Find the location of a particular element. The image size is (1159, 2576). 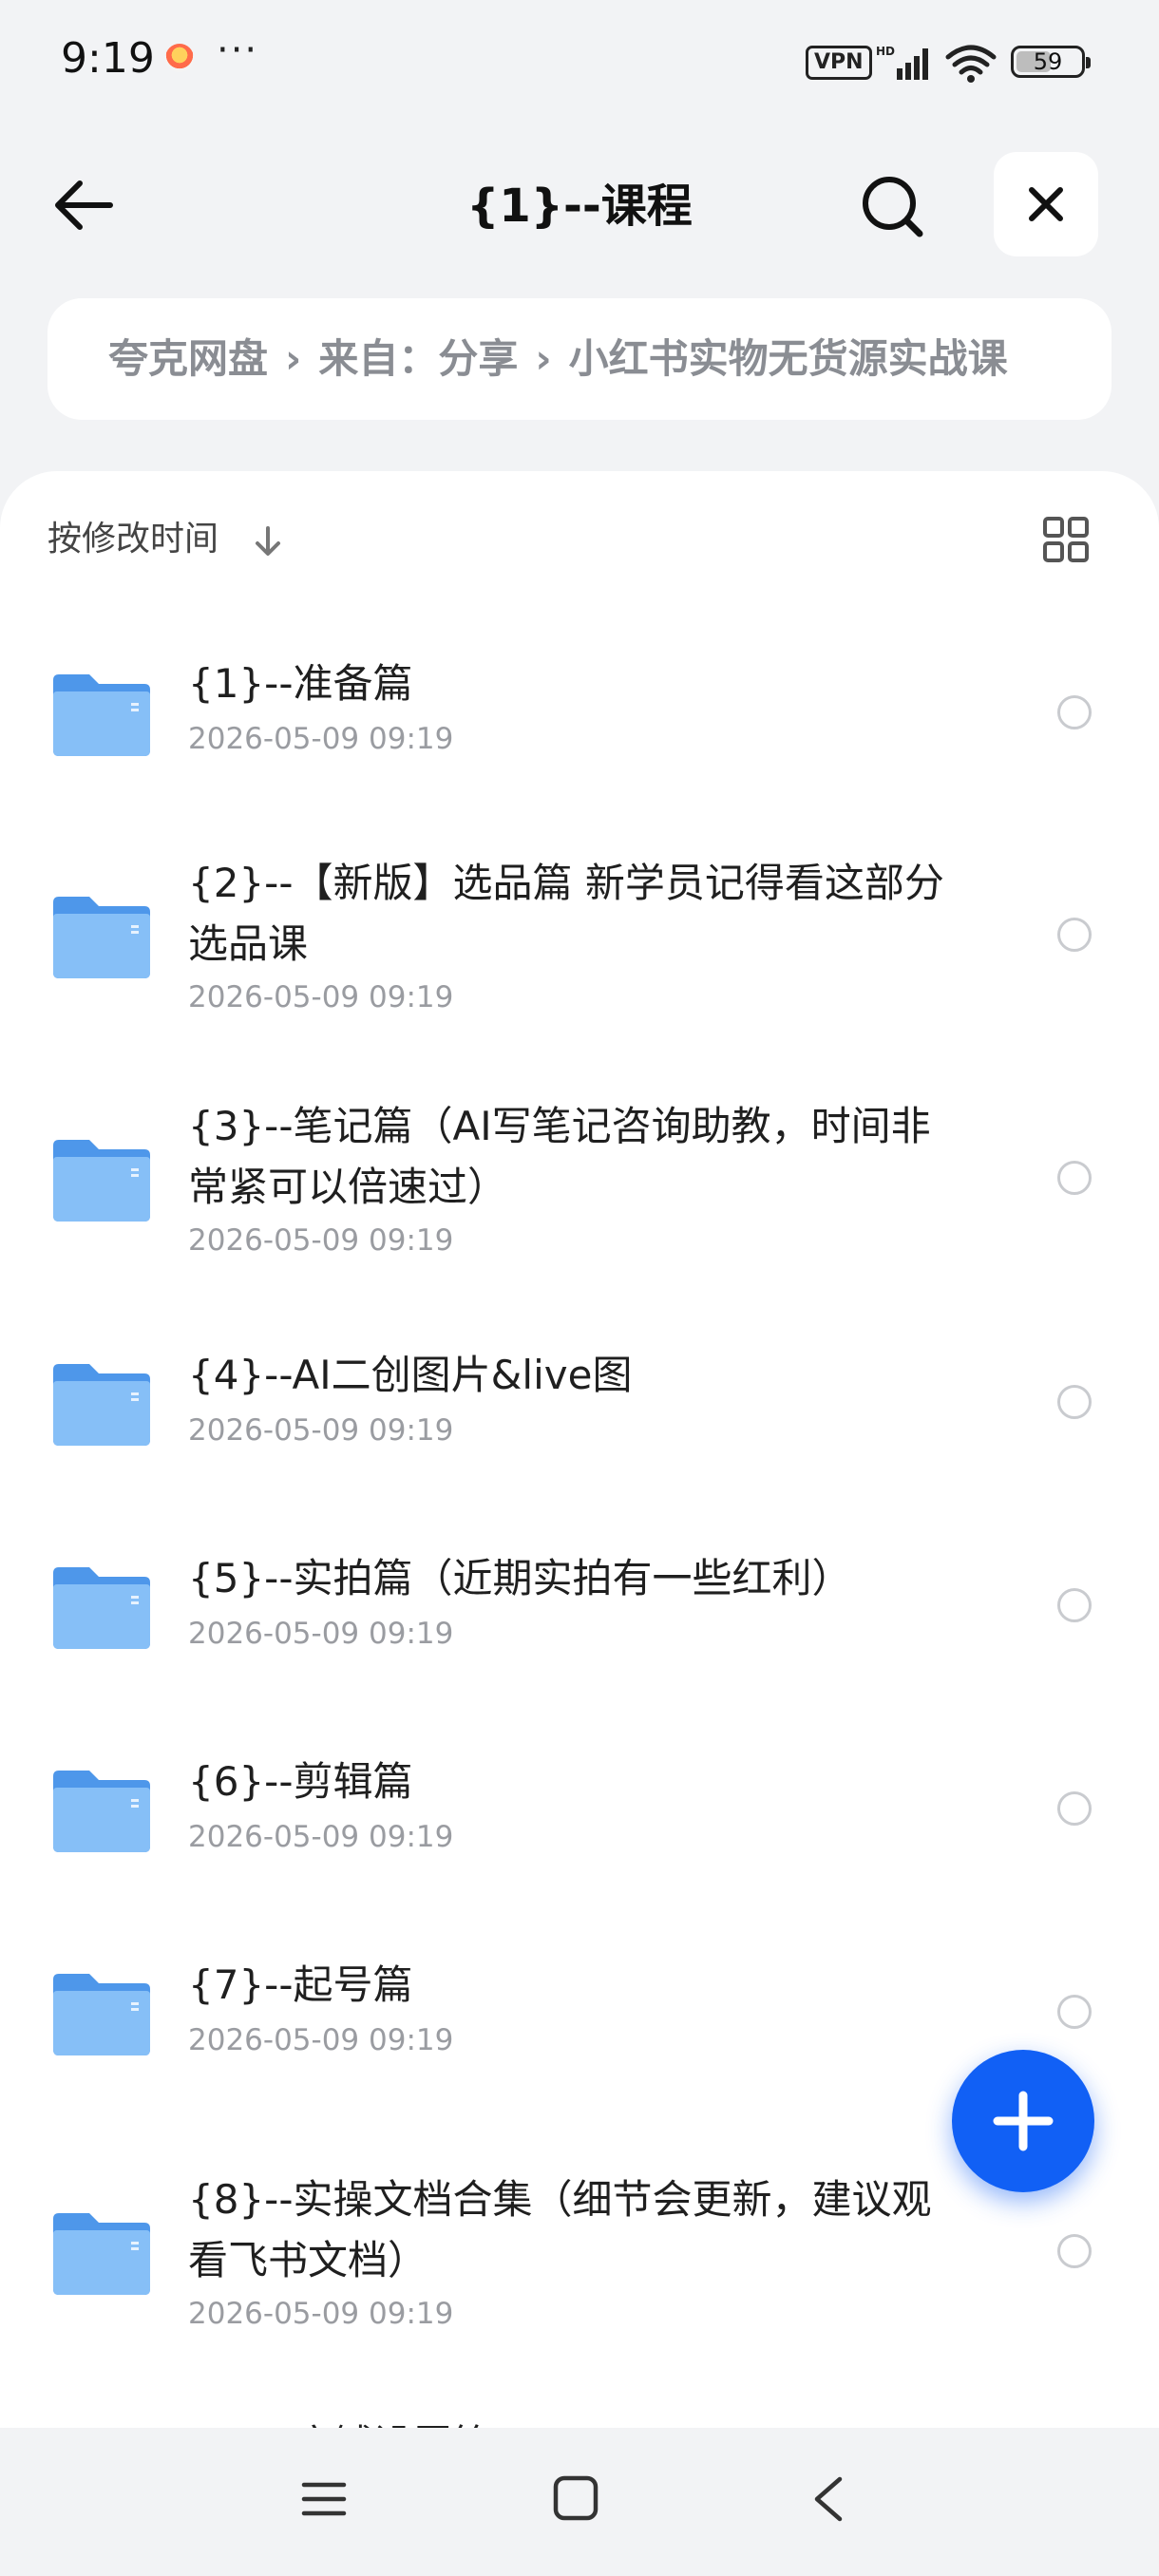

page-title: {1}--课程 is located at coordinates (579, 206).